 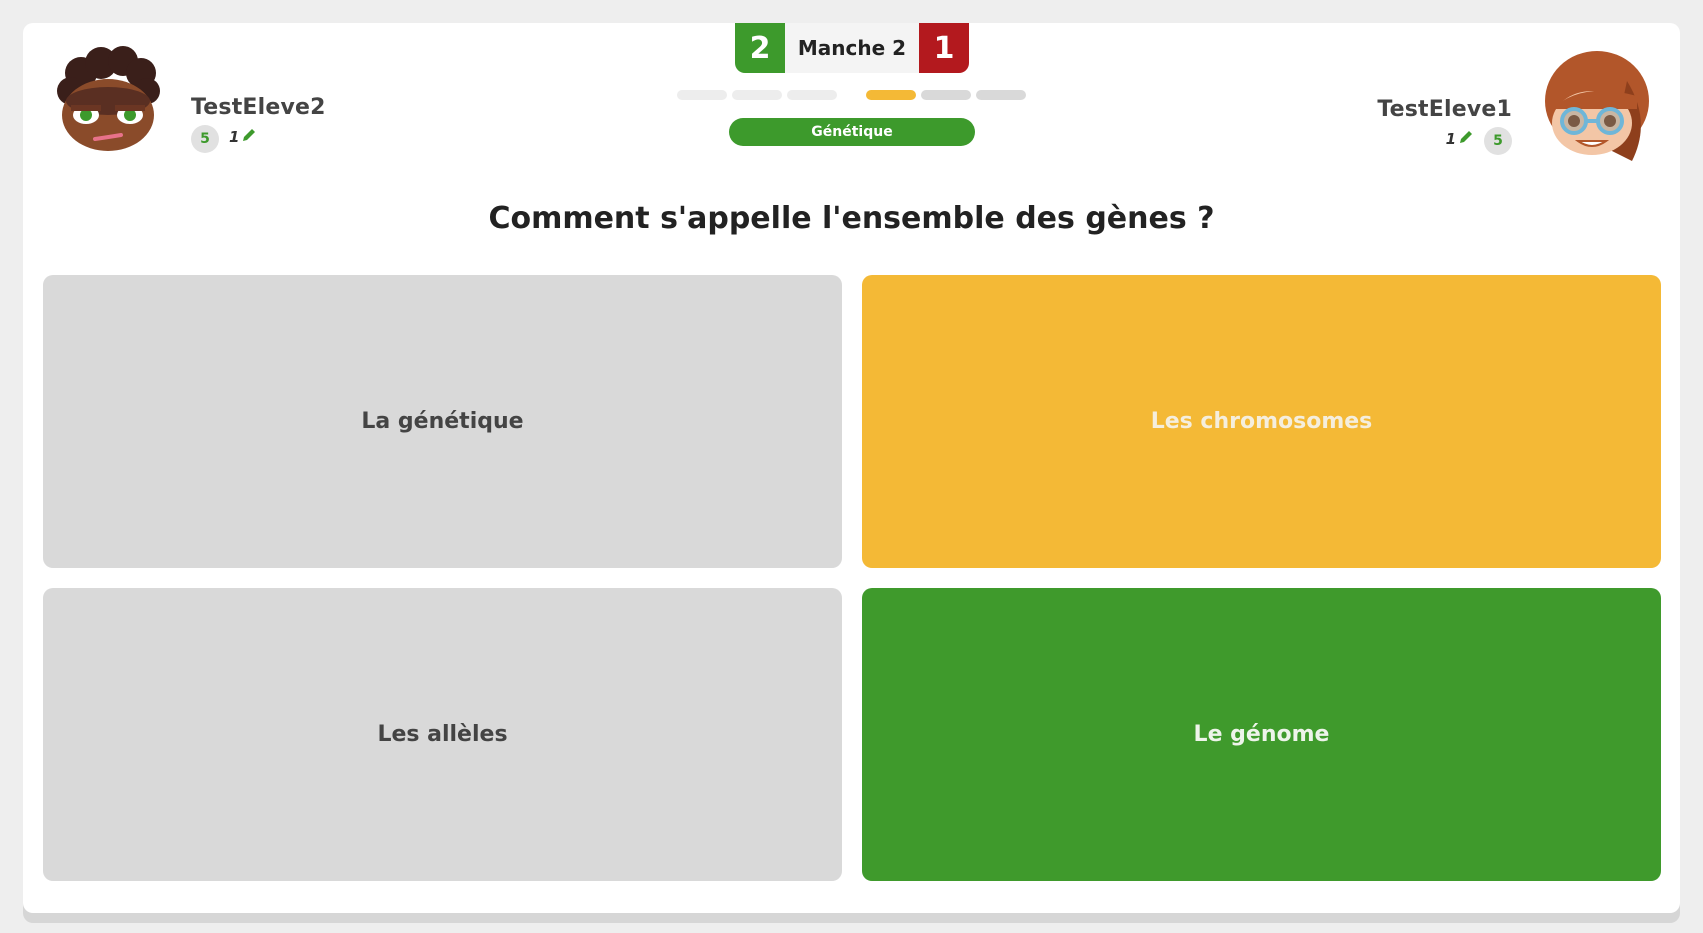 I want to click on round-label: Manche 2, so click(x=852, y=48).